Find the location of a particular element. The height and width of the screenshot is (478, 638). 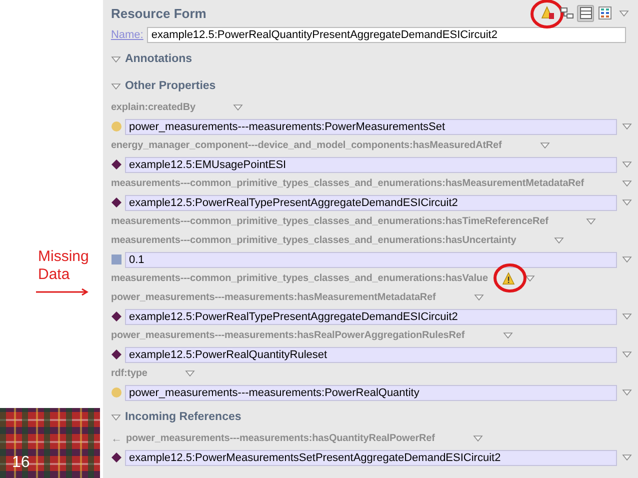

callout-text: Missing Data is located at coordinates (64, 266).